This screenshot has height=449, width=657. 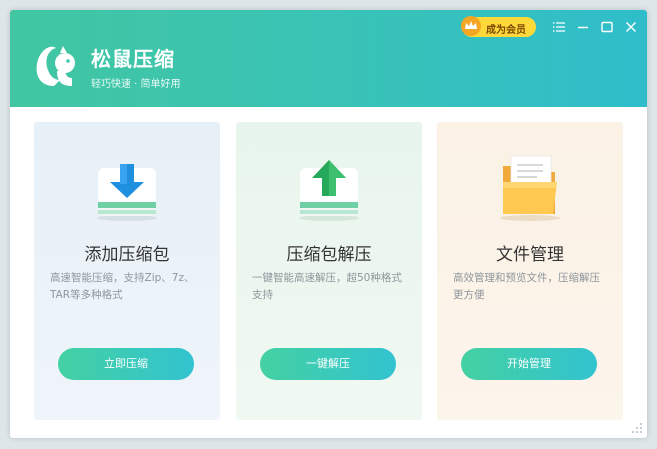 I want to click on card-title: 添加压缩包, so click(x=127, y=255).